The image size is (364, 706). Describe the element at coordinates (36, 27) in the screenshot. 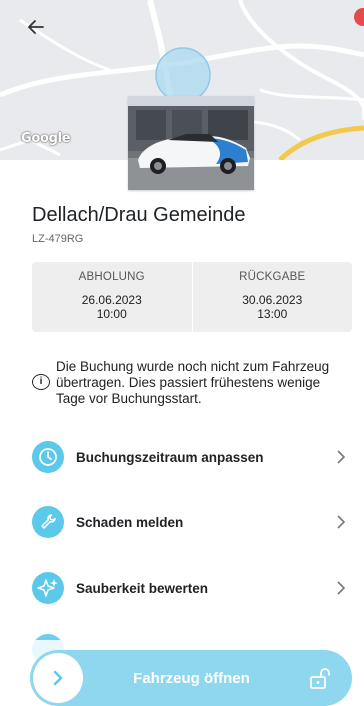

I see `arrow-left-icon` at that location.